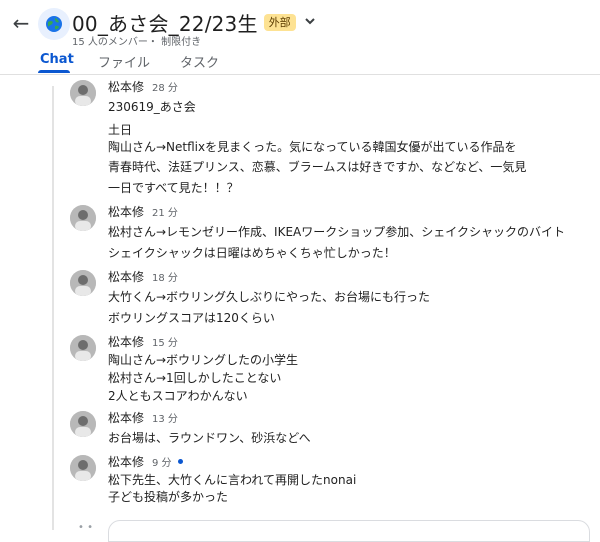 The width and height of the screenshot is (600, 542). What do you see at coordinates (54, 71) in the screenshot?
I see `active-tab-indicator` at bounding box center [54, 71].